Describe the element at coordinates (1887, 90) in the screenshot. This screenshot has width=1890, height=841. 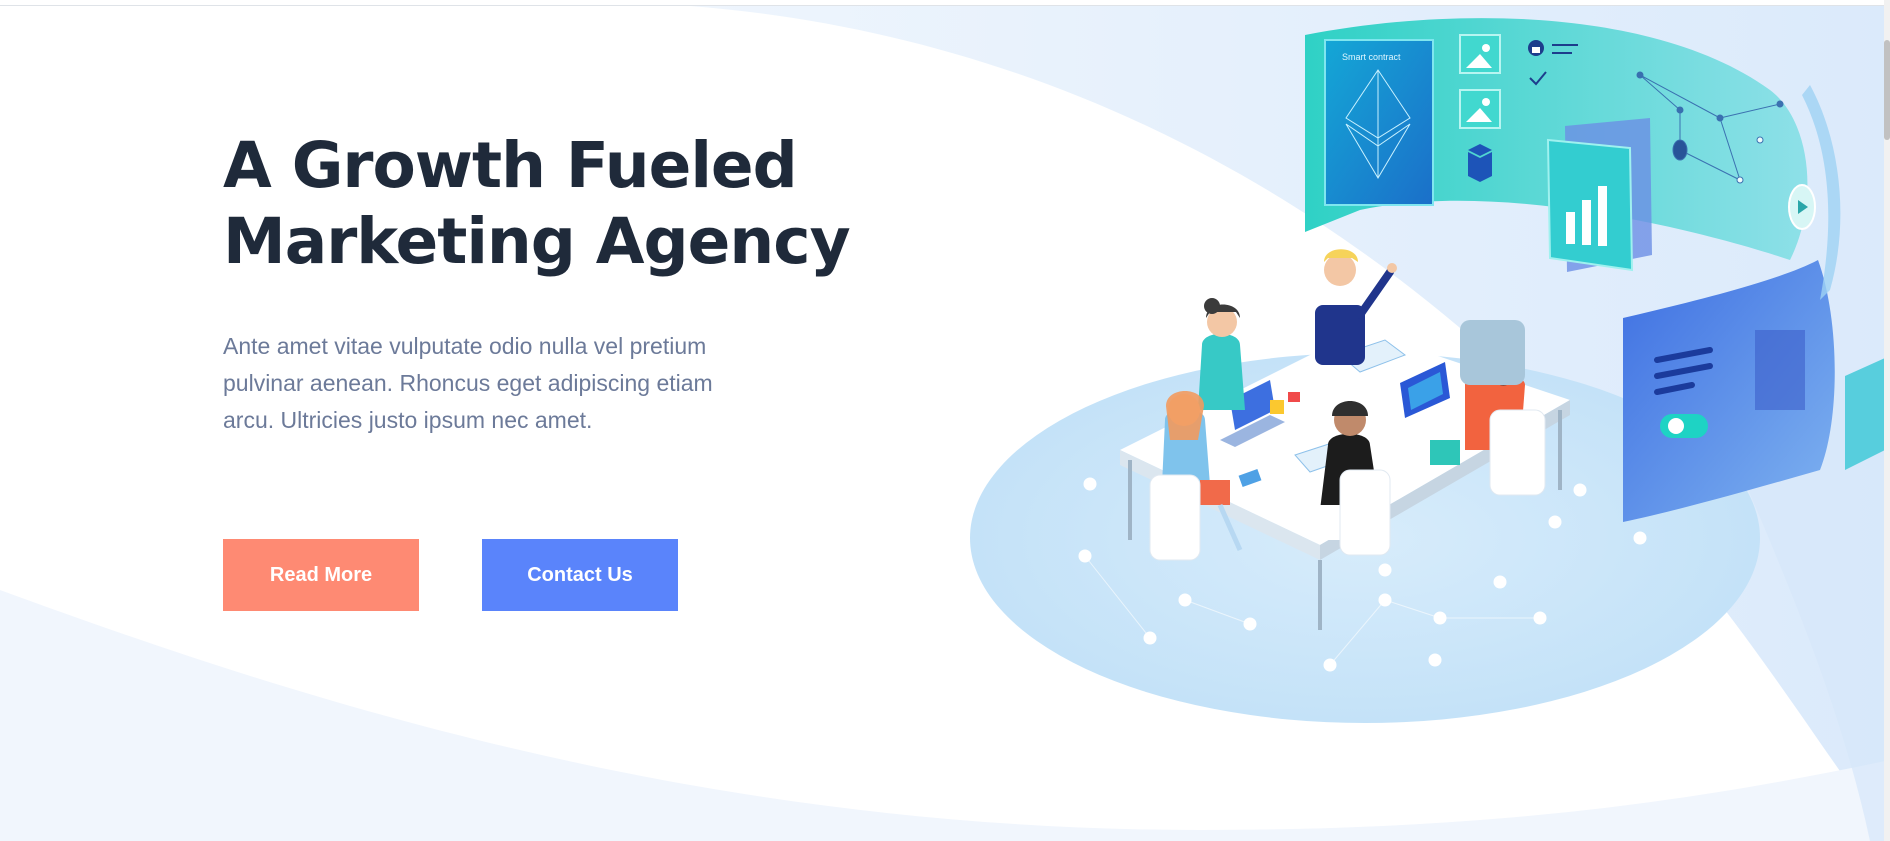
I see `scrollbar-thumb` at that location.